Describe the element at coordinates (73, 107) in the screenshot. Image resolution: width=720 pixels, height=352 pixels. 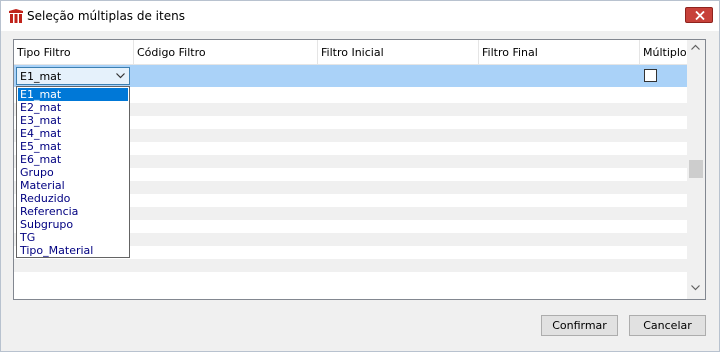
I see `dropdown-option-e2-mat: E2_mat` at that location.